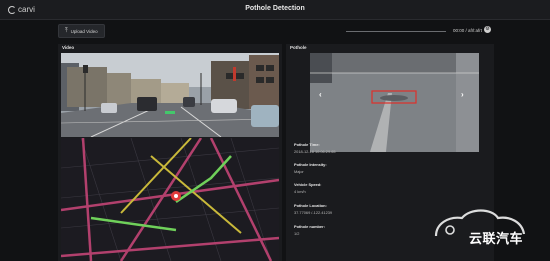 Image resolution: width=550 pixels, height=261 pixels. I want to click on pothole-intensity-value: Major, so click(299, 171).